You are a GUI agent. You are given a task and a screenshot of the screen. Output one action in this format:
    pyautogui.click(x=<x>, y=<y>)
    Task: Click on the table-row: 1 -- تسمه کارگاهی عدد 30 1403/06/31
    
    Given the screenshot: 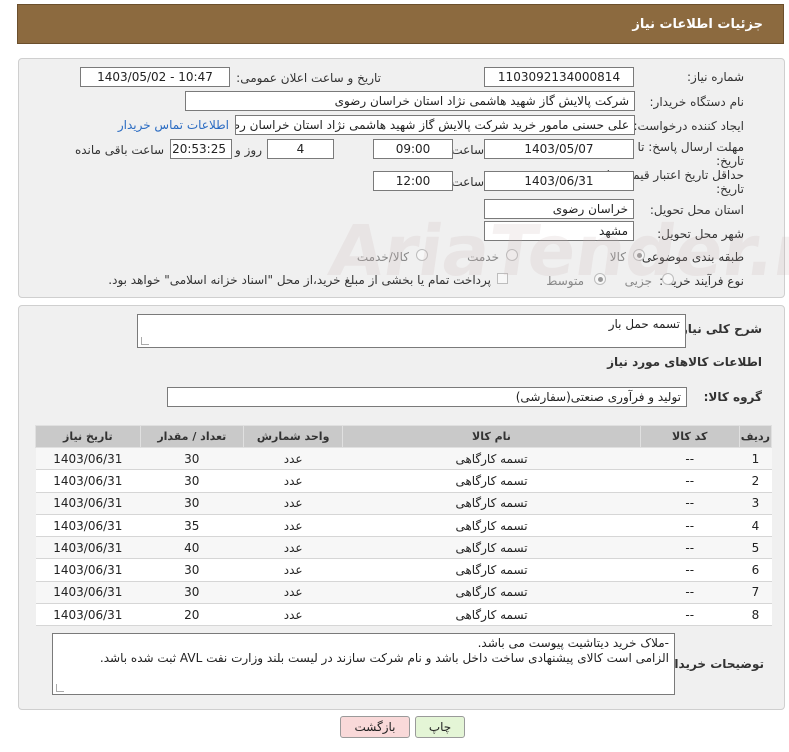 What is the action you would take?
    pyautogui.click(x=403, y=459)
    